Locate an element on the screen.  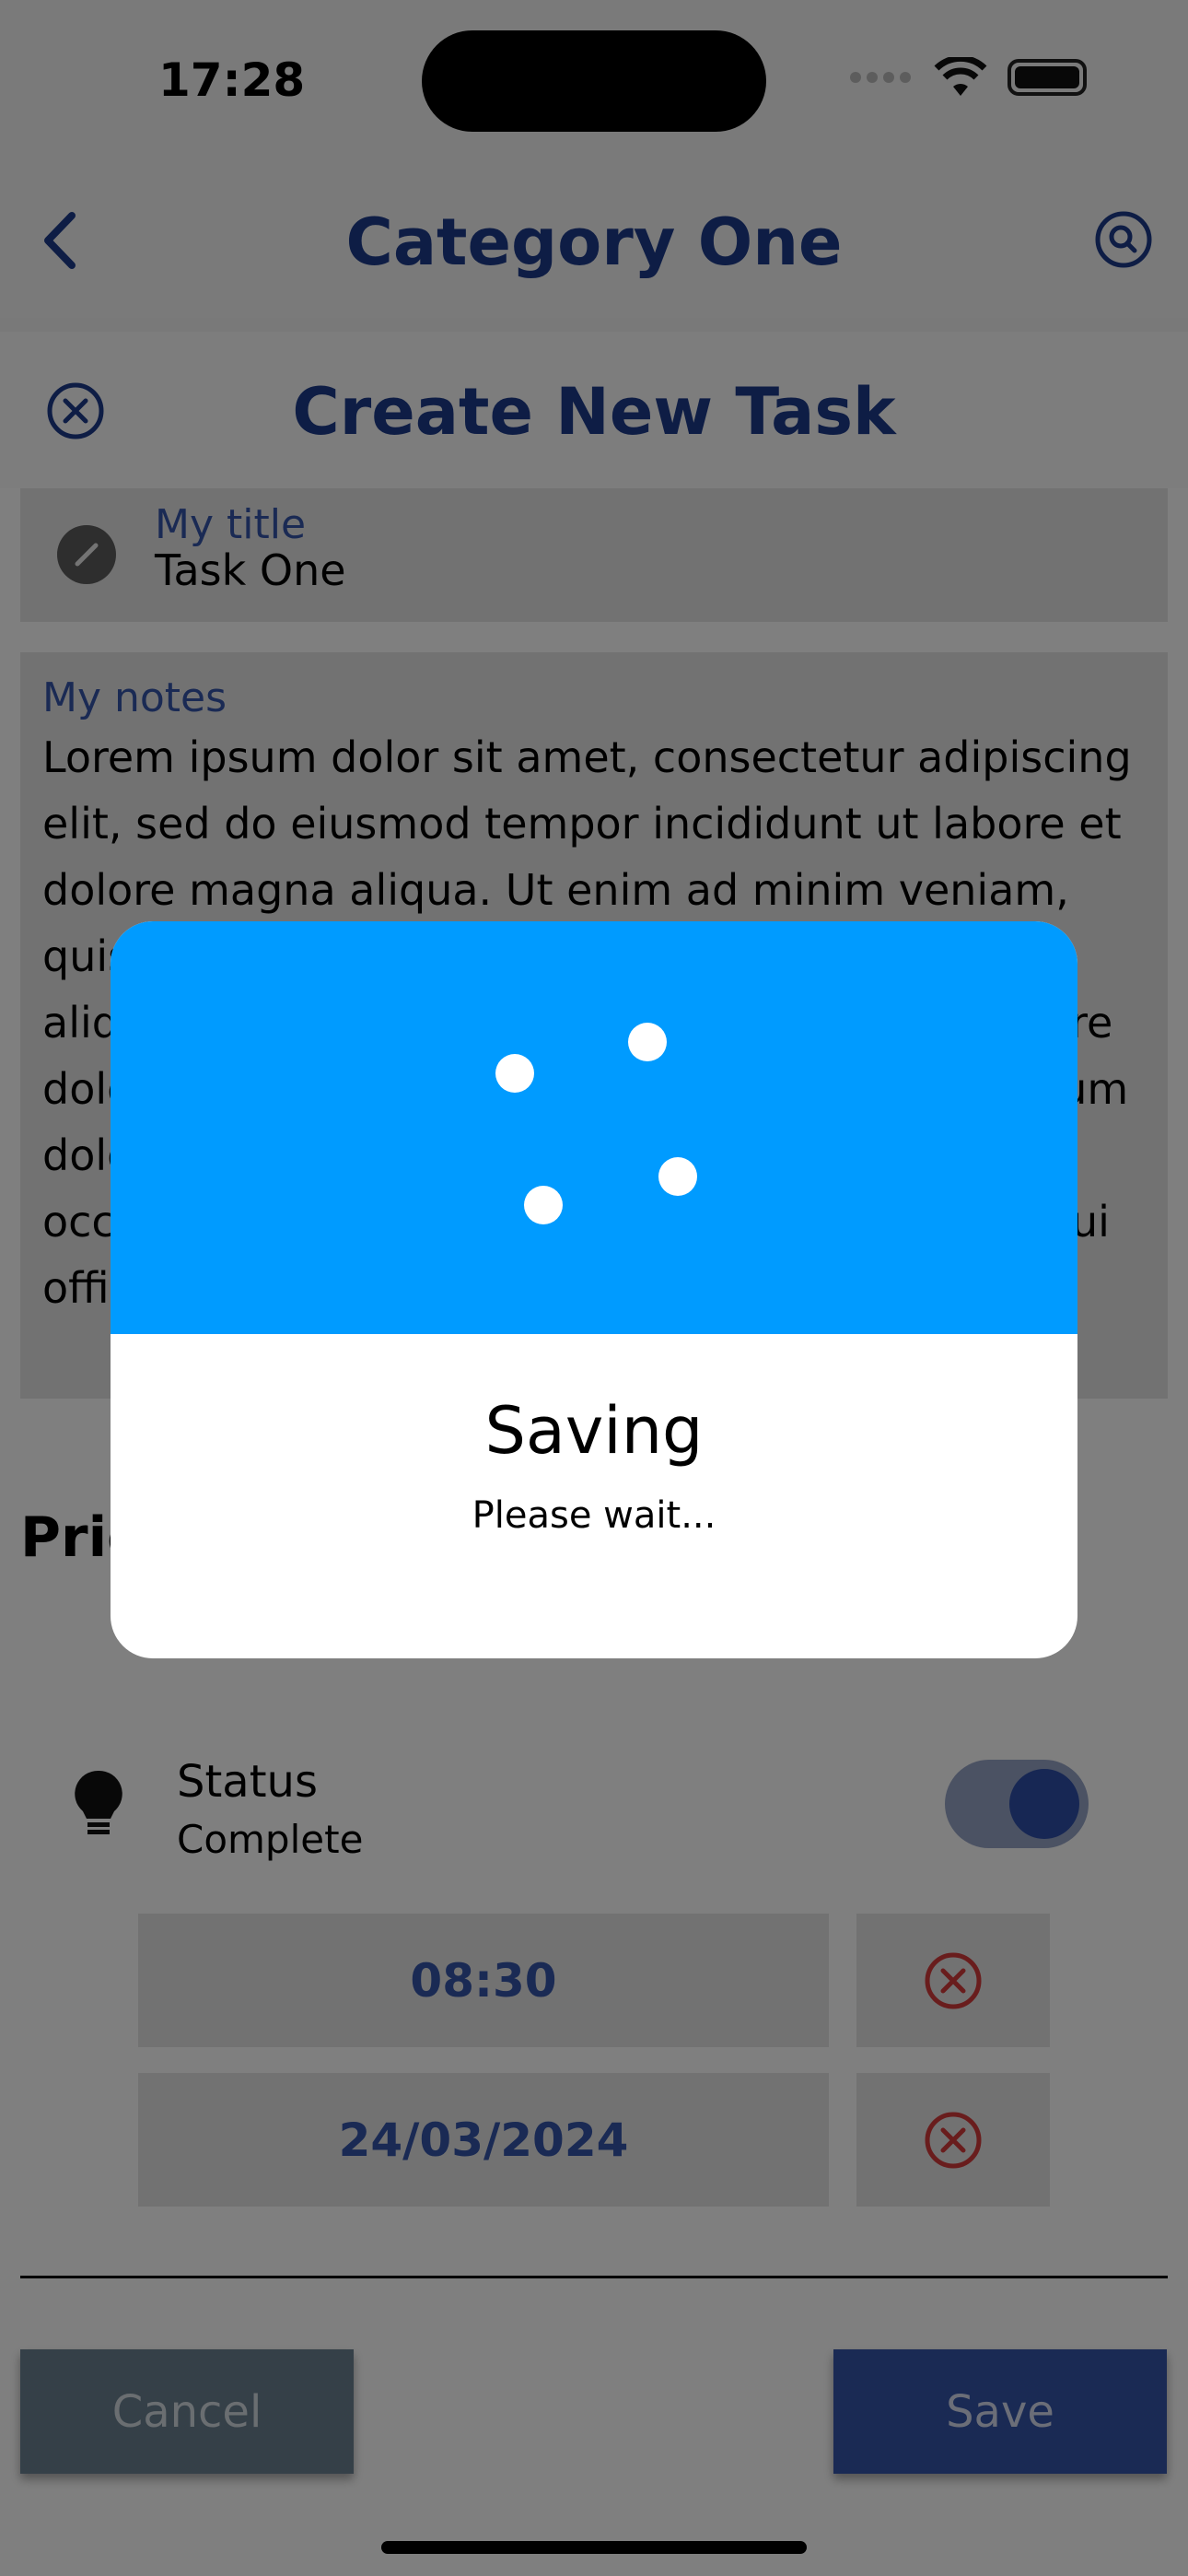
loading-banner is located at coordinates (594, 1127).